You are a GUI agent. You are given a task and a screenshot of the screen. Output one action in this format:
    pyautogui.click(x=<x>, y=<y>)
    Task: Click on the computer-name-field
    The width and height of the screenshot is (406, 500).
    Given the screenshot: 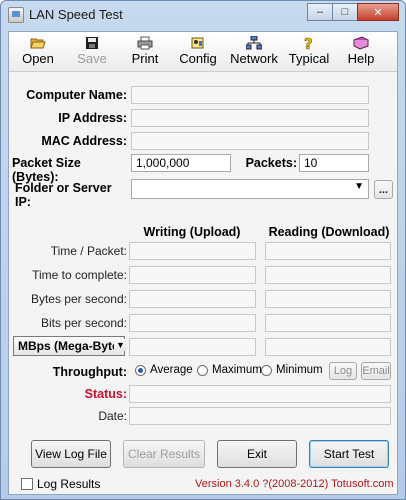 What is the action you would take?
    pyautogui.click(x=250, y=95)
    